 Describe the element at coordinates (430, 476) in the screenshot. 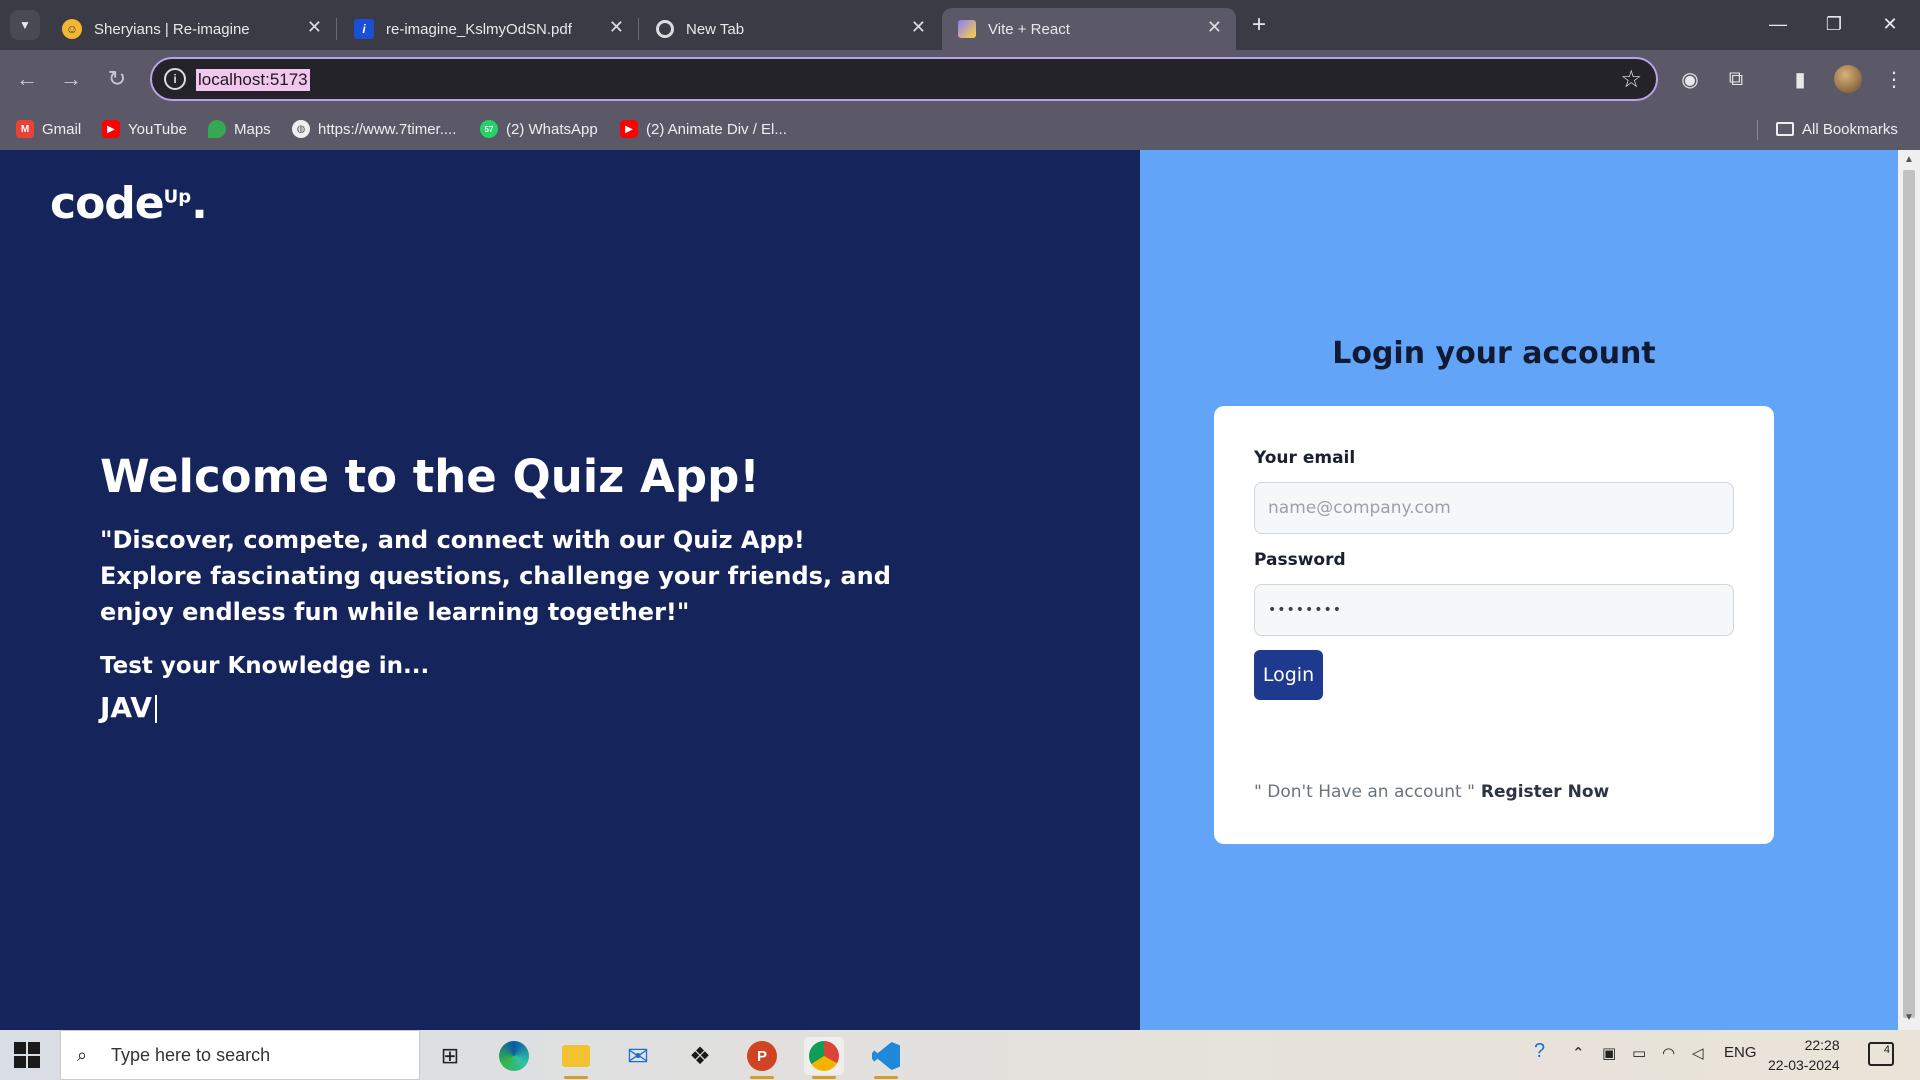

I see `welcome-heading: Welcome to the Quiz App!` at that location.